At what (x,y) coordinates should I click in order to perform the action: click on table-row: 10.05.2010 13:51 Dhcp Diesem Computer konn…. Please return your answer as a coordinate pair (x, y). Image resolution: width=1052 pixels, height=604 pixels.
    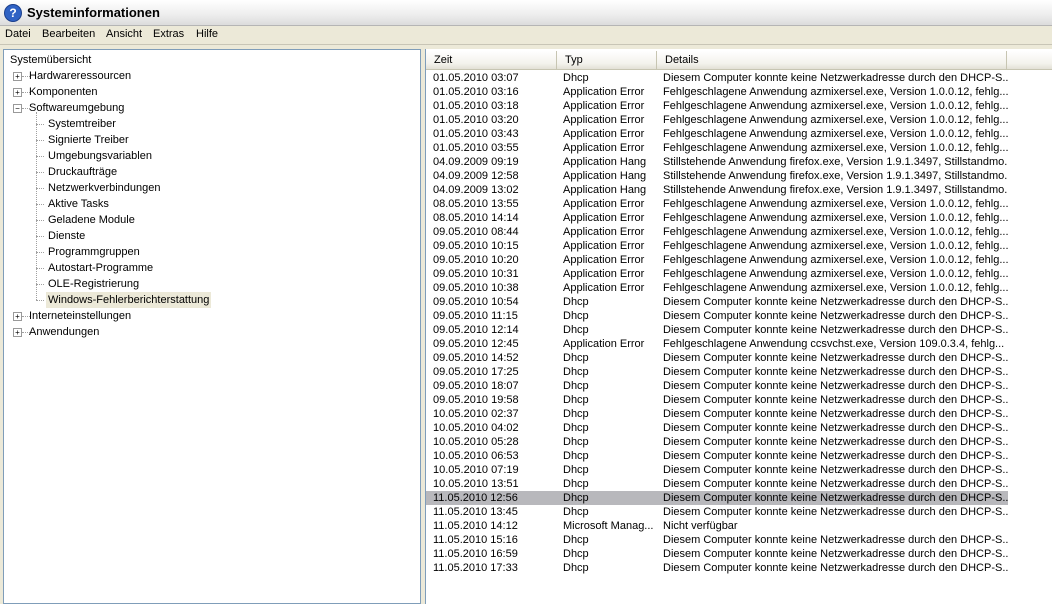
    Looking at the image, I should click on (717, 484).